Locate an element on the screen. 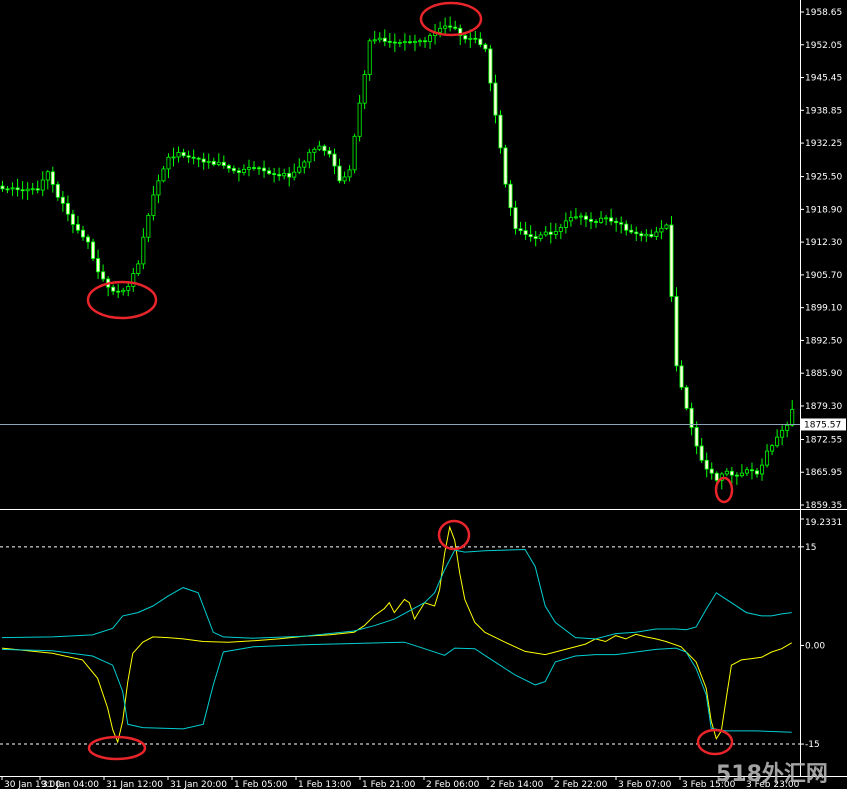 The image size is (847, 789). osc-tick-label: 0.00 is located at coordinates (815, 646).